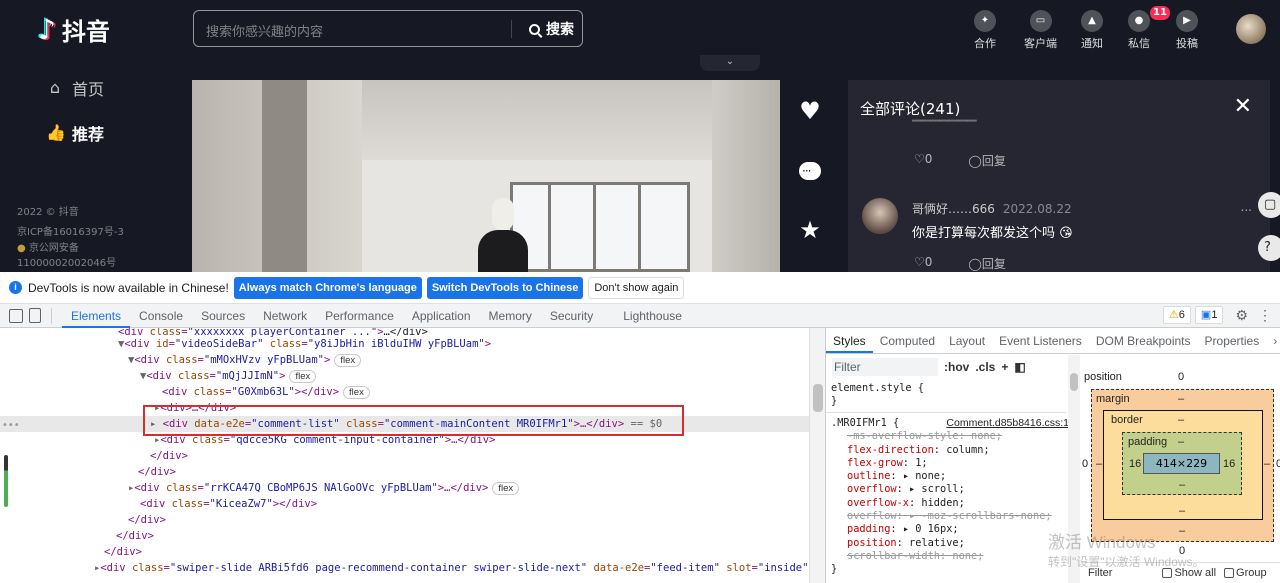 The width and height of the screenshot is (1280, 583). I want to click on tab-performance: Performance, so click(359, 316).